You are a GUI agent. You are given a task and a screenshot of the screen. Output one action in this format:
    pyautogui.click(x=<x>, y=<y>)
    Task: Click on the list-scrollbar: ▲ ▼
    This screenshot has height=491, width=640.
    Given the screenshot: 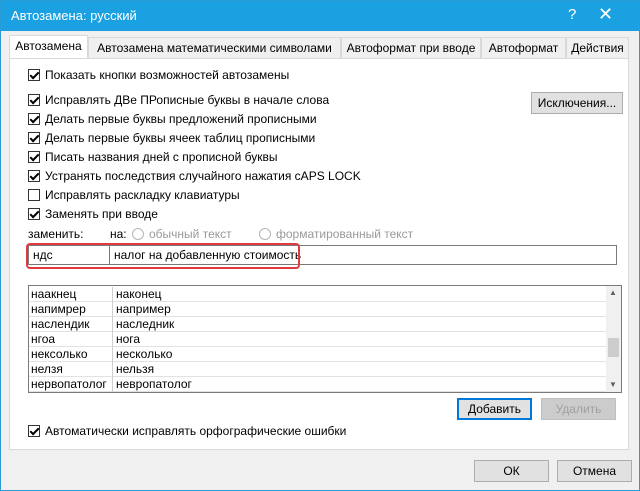 What is the action you would take?
    pyautogui.click(x=613, y=339)
    